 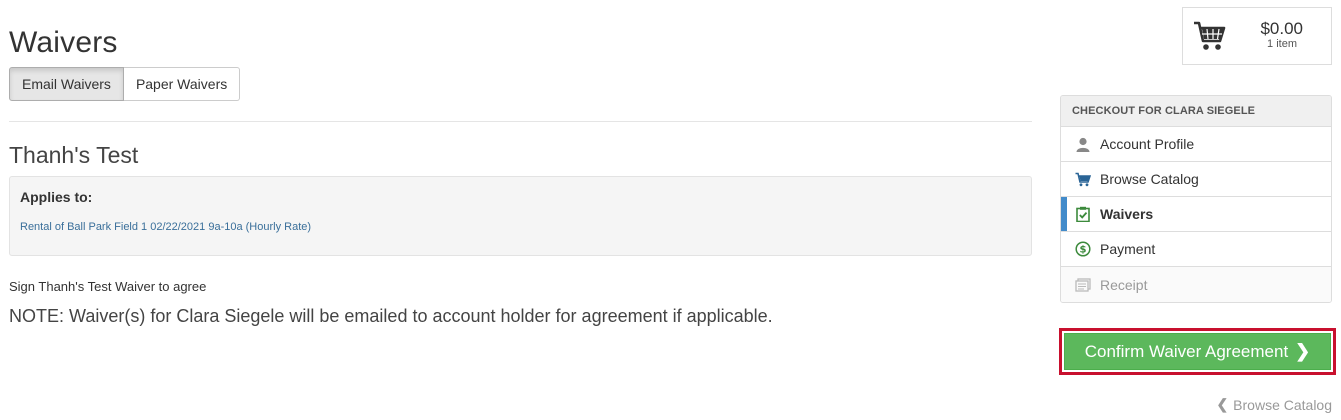 What do you see at coordinates (1083, 214) in the screenshot?
I see `clipboard-check-icon` at bounding box center [1083, 214].